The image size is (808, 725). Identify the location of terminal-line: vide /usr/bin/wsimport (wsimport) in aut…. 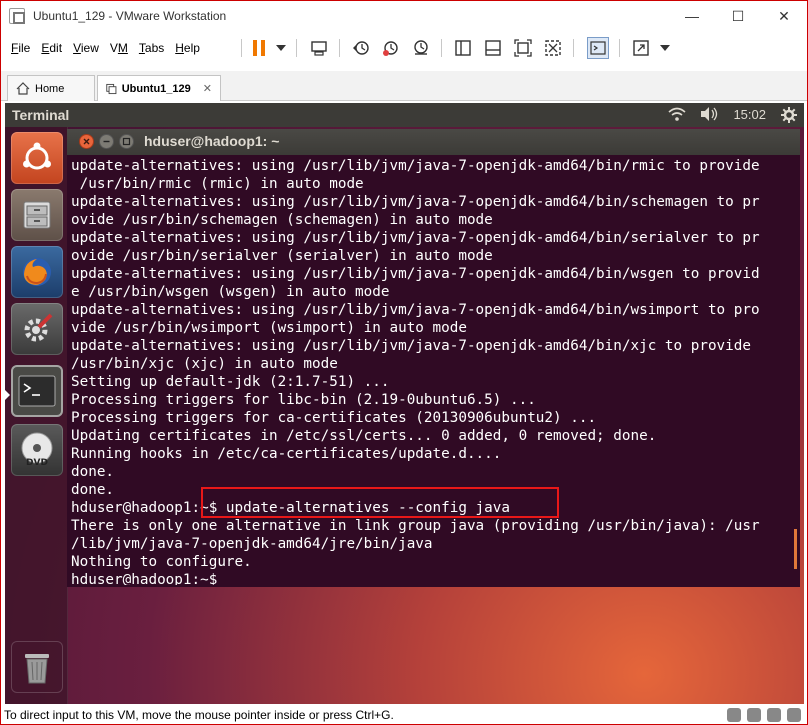
(269, 328).